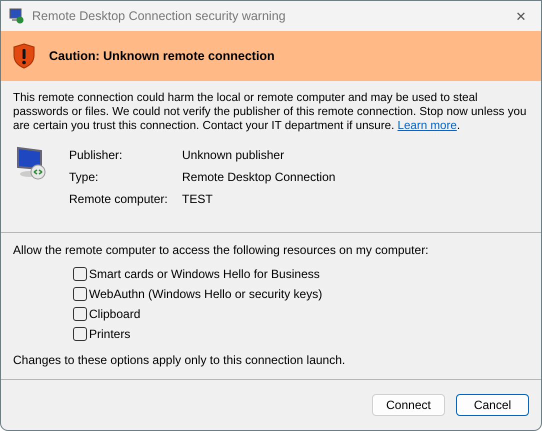  Describe the element at coordinates (492, 405) in the screenshot. I see `dialog-button: Cancel` at that location.